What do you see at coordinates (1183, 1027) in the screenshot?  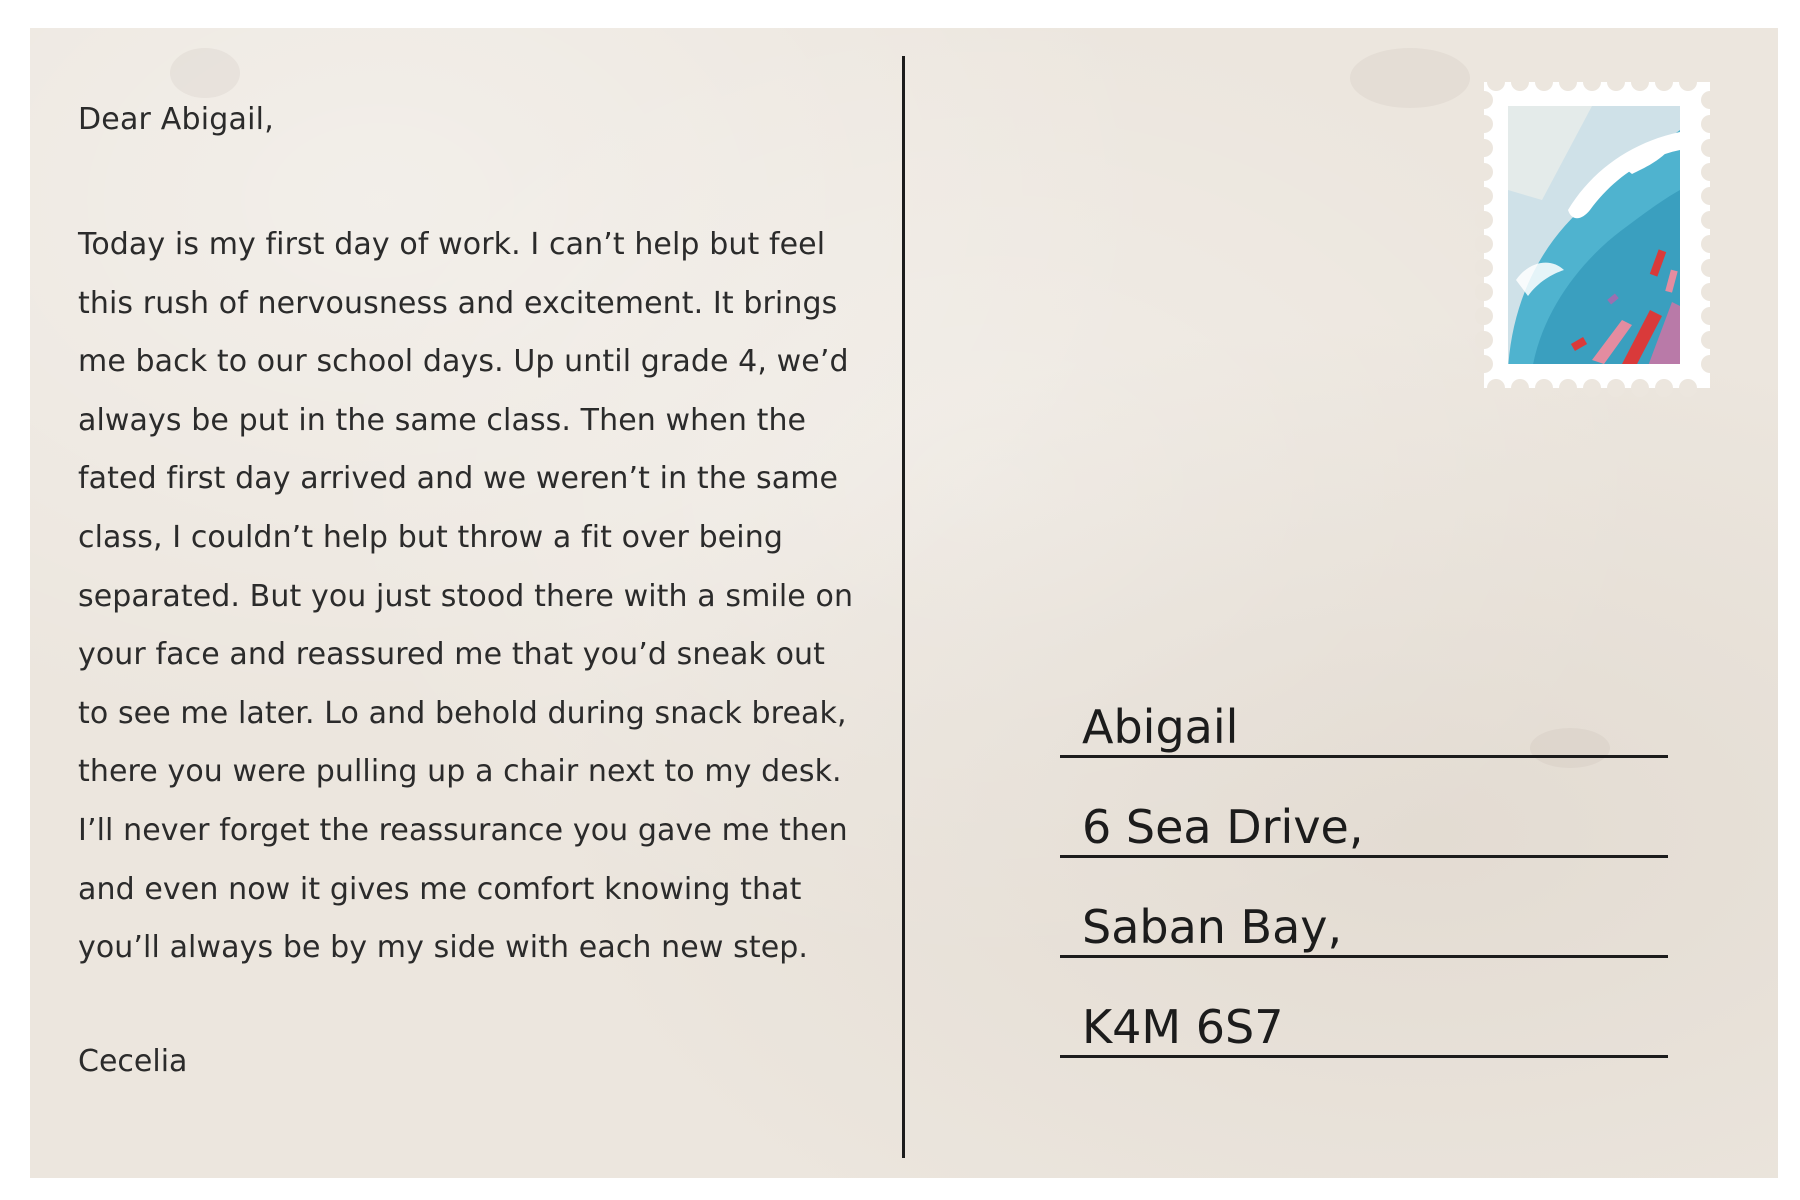 I see `address-postal-code: K4M 6S7` at bounding box center [1183, 1027].